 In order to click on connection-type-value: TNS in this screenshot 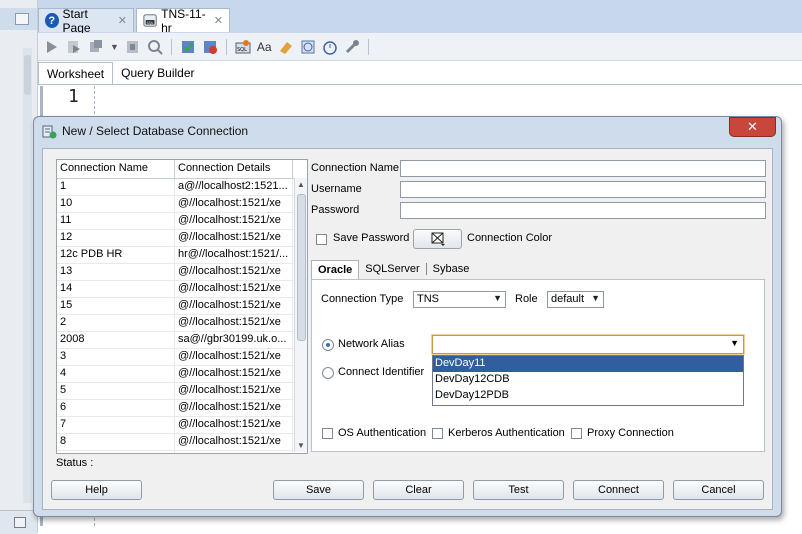, I will do `click(428, 299)`.